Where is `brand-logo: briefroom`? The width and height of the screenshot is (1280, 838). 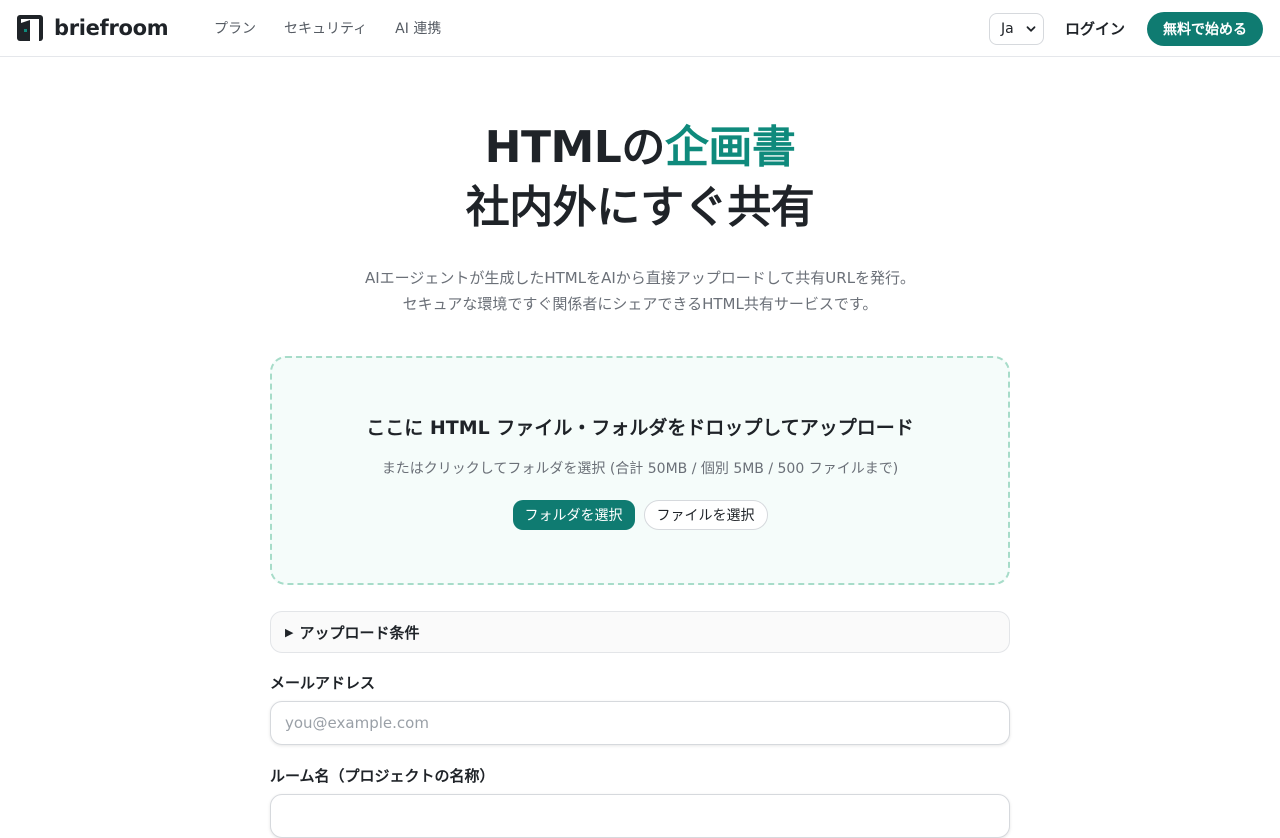 brand-logo: briefroom is located at coordinates (92, 28).